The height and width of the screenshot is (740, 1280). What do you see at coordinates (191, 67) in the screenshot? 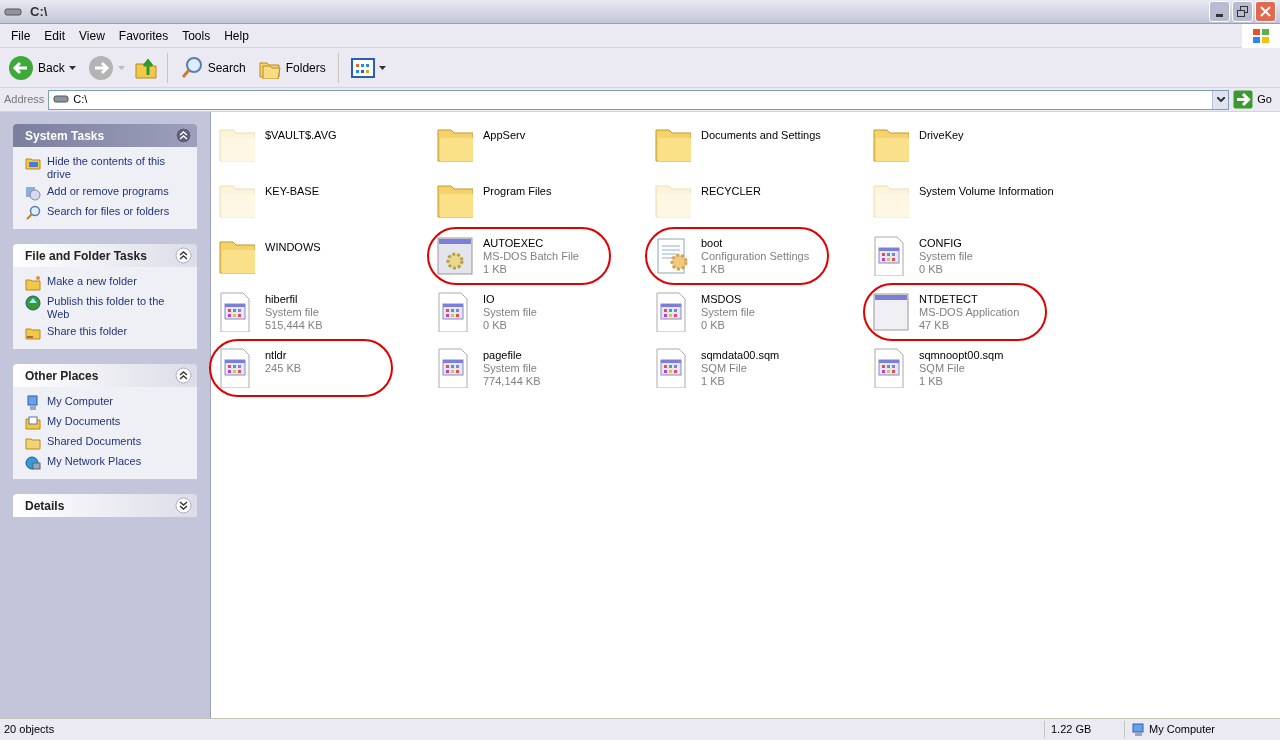
I see `search-icon` at bounding box center [191, 67].